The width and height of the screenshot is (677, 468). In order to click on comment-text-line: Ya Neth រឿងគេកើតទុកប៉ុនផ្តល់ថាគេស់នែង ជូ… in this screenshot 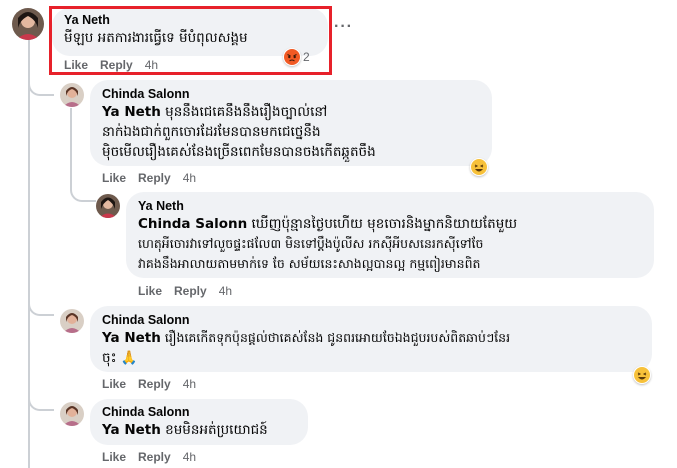, I will do `click(306, 338)`.